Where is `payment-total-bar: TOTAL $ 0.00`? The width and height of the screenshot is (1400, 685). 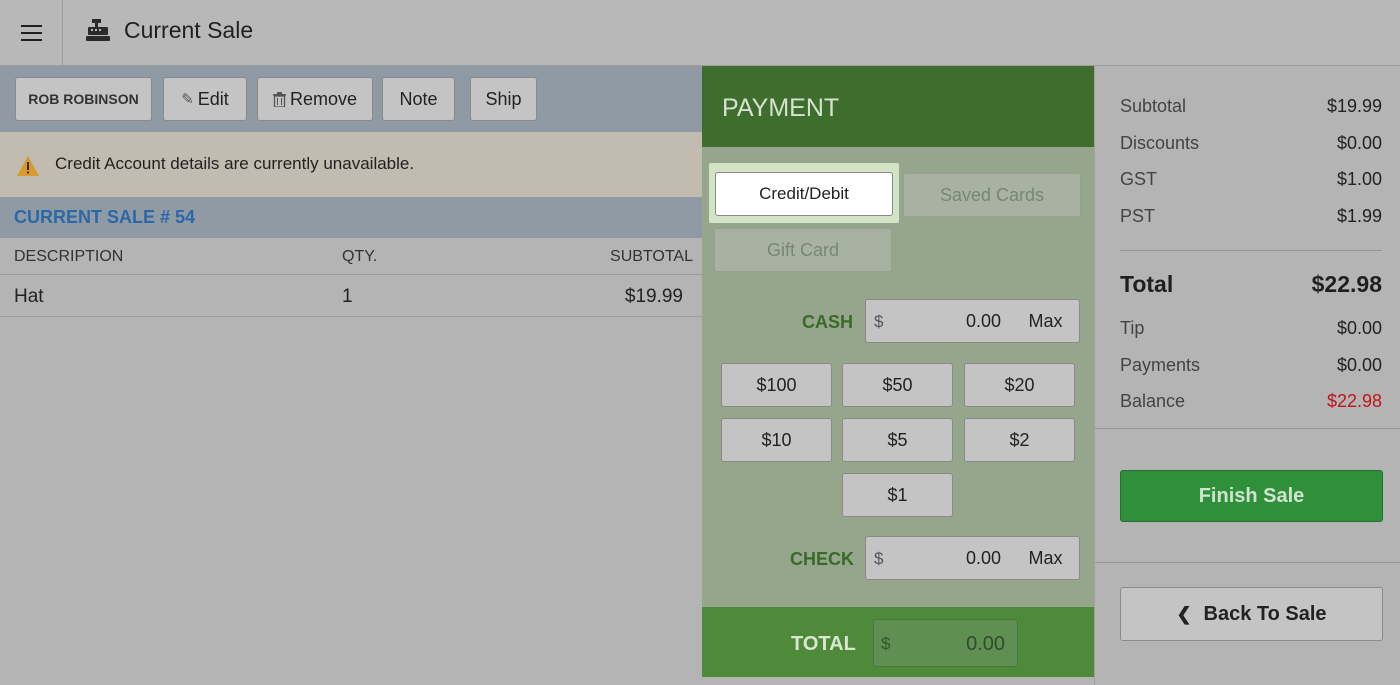 payment-total-bar: TOTAL $ 0.00 is located at coordinates (898, 642).